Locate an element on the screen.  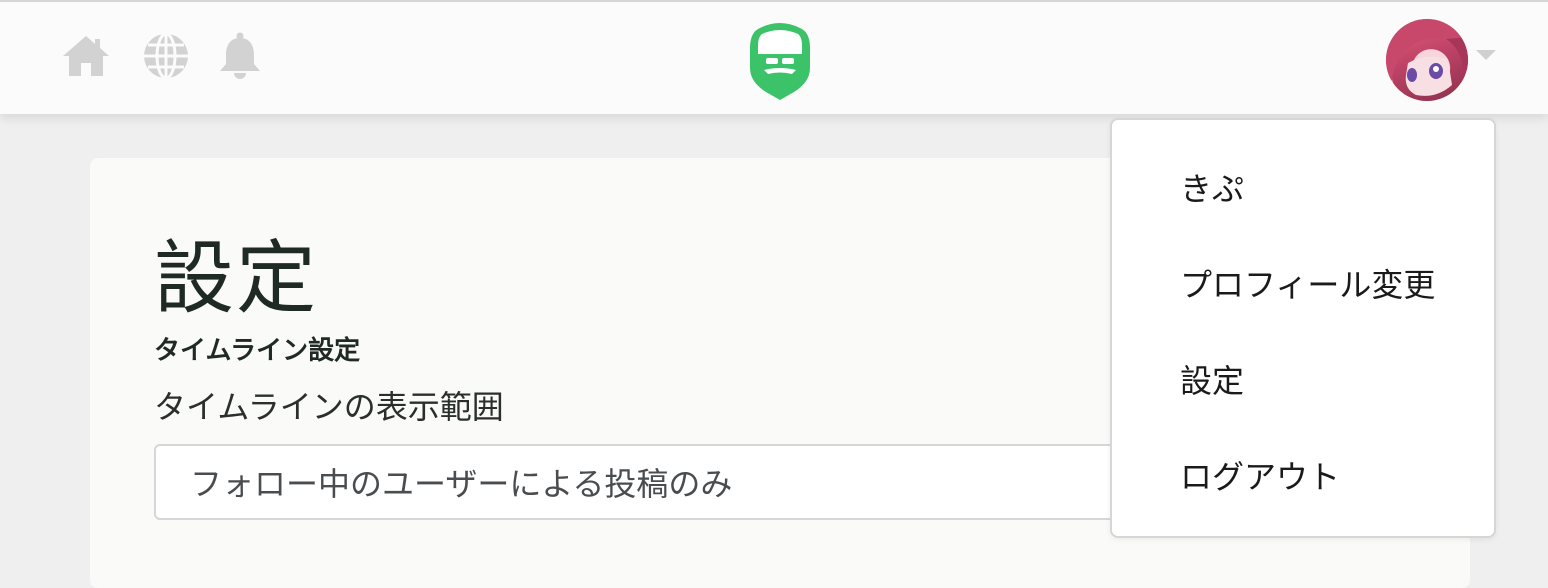
globe-icon is located at coordinates (166, 56).